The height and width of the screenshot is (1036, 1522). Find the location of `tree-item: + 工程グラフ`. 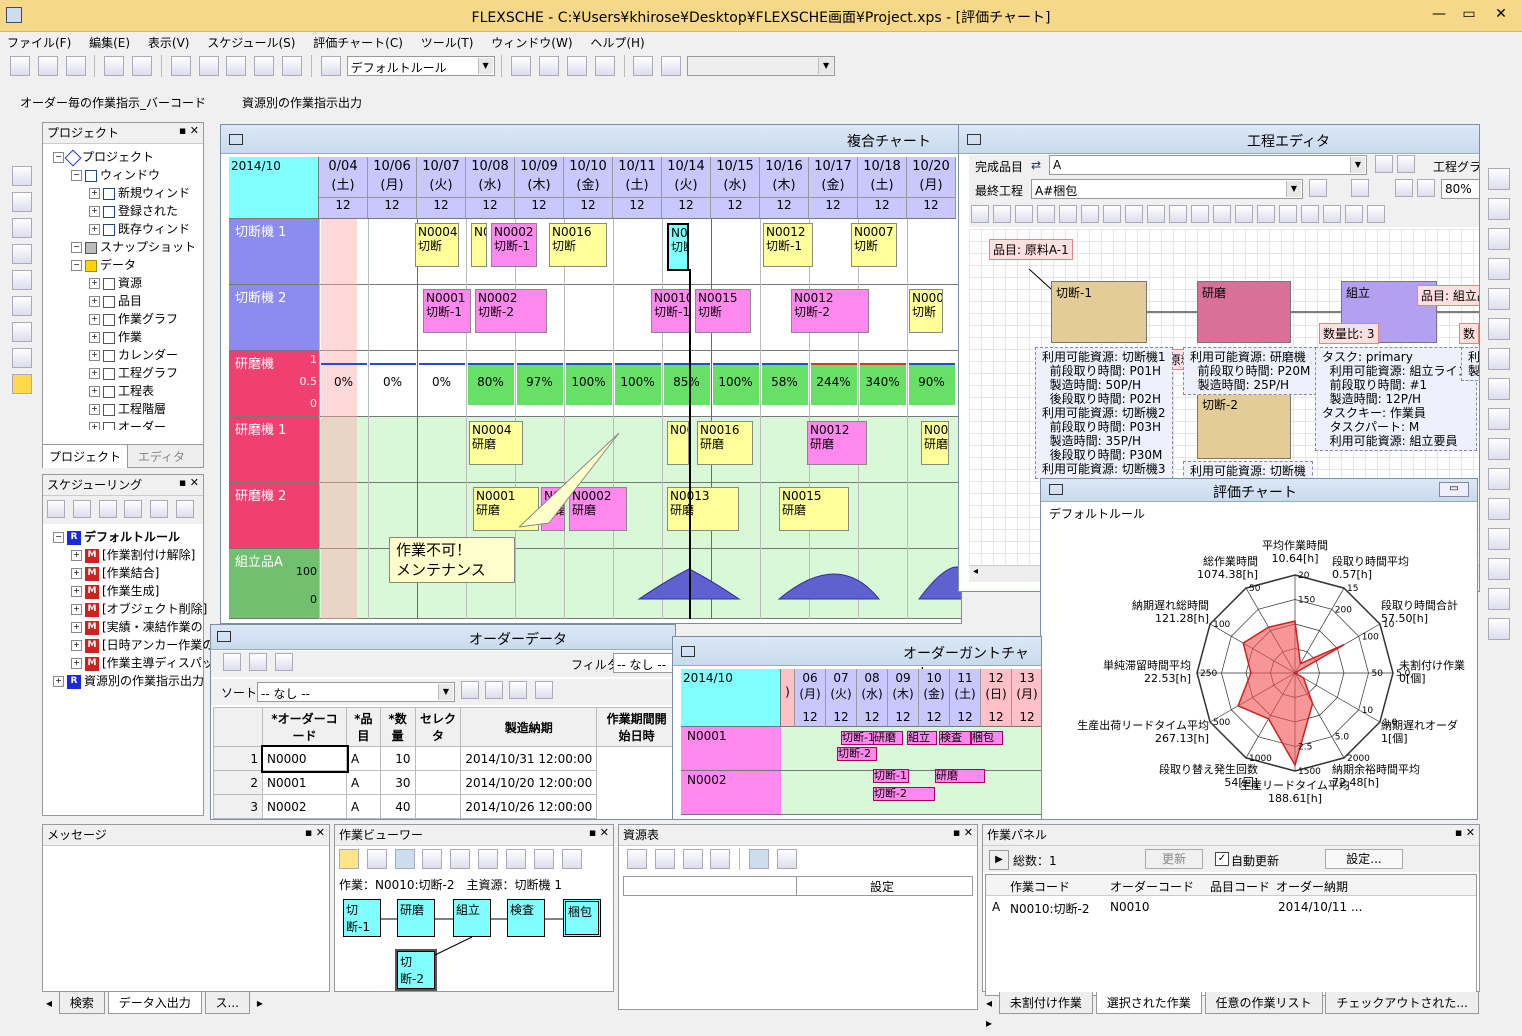

tree-item: + 工程グラフ is located at coordinates (123, 373).